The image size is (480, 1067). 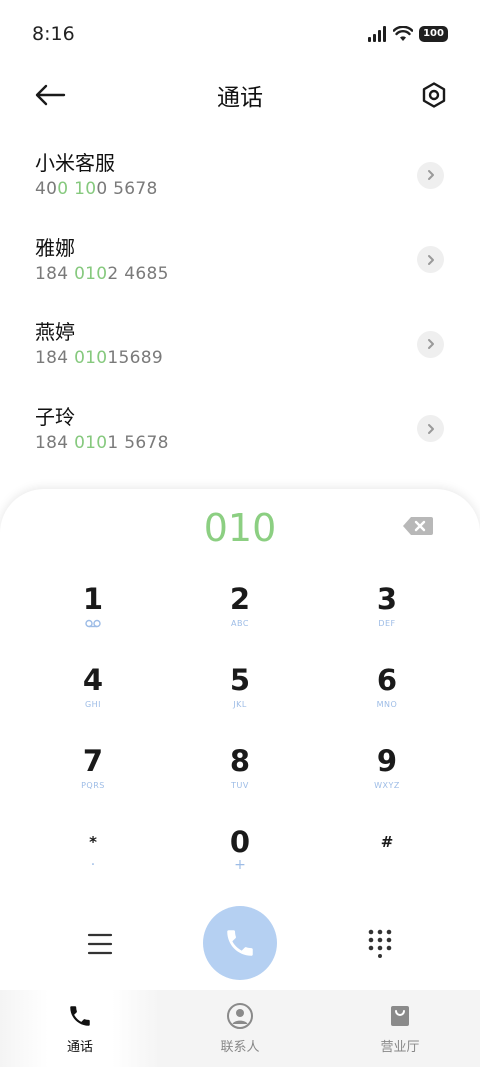 I want to click on settings-button, so click(x=434, y=95).